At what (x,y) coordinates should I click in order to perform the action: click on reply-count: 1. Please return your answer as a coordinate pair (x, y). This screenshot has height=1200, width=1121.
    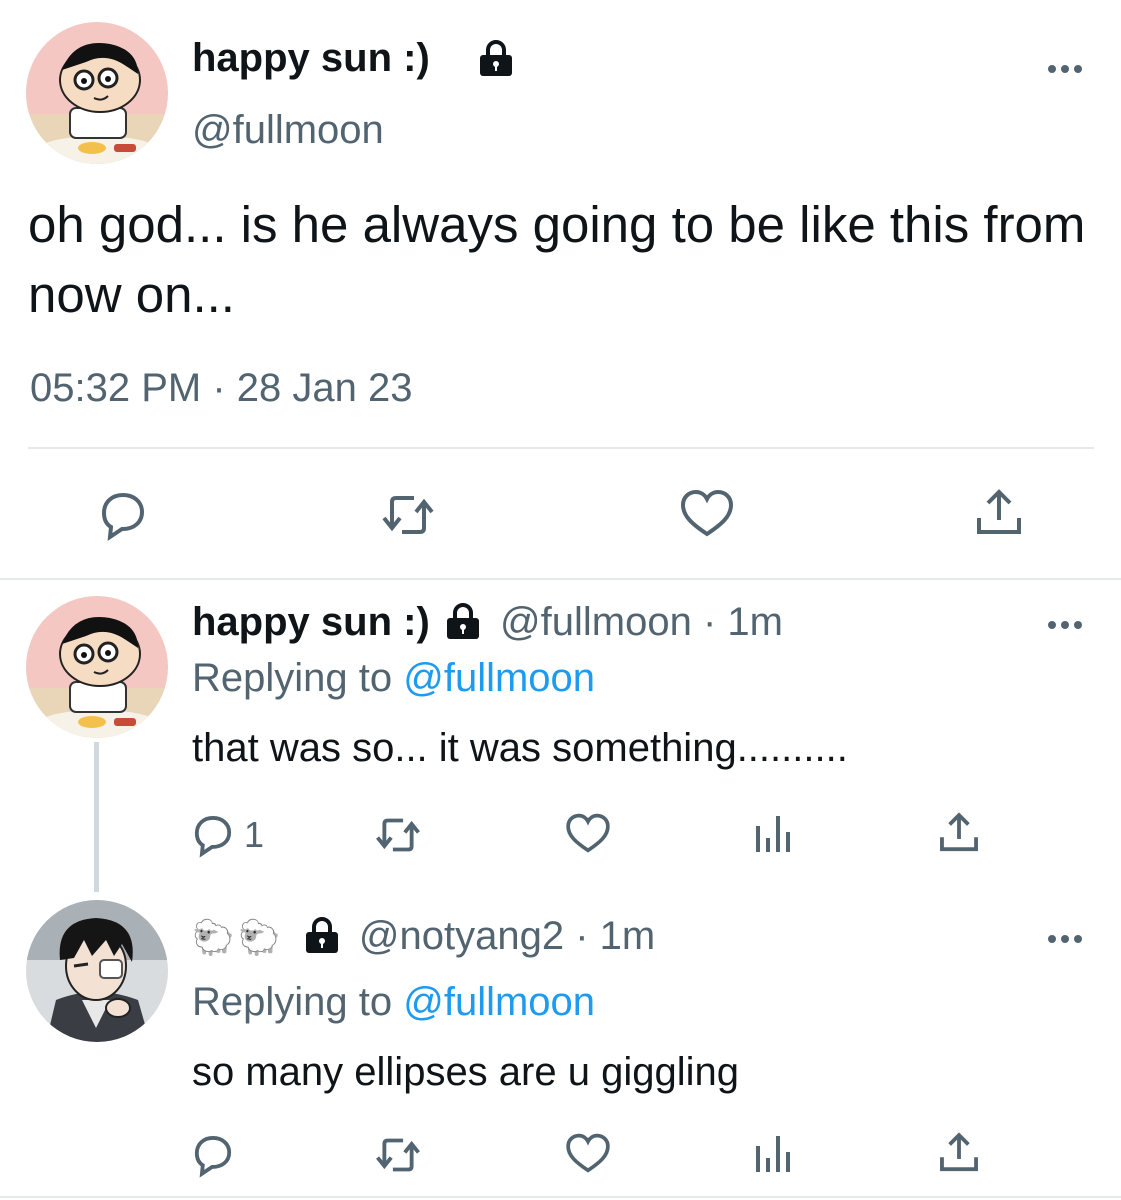
    Looking at the image, I should click on (254, 834).